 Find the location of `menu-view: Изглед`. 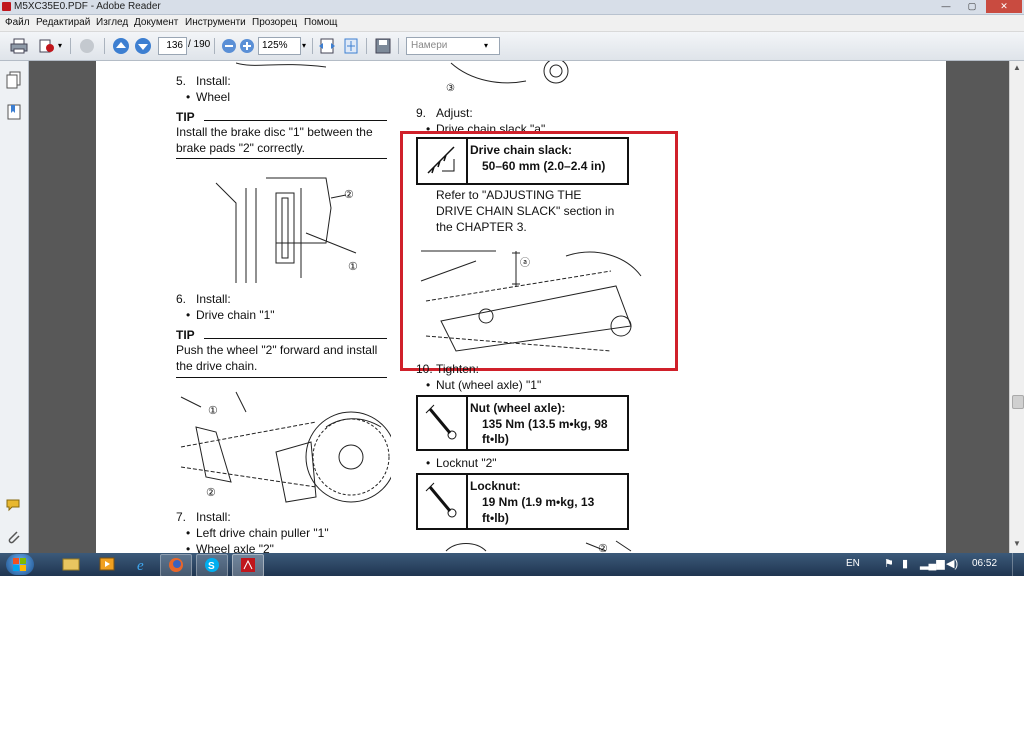

menu-view: Изглед is located at coordinates (112, 23).